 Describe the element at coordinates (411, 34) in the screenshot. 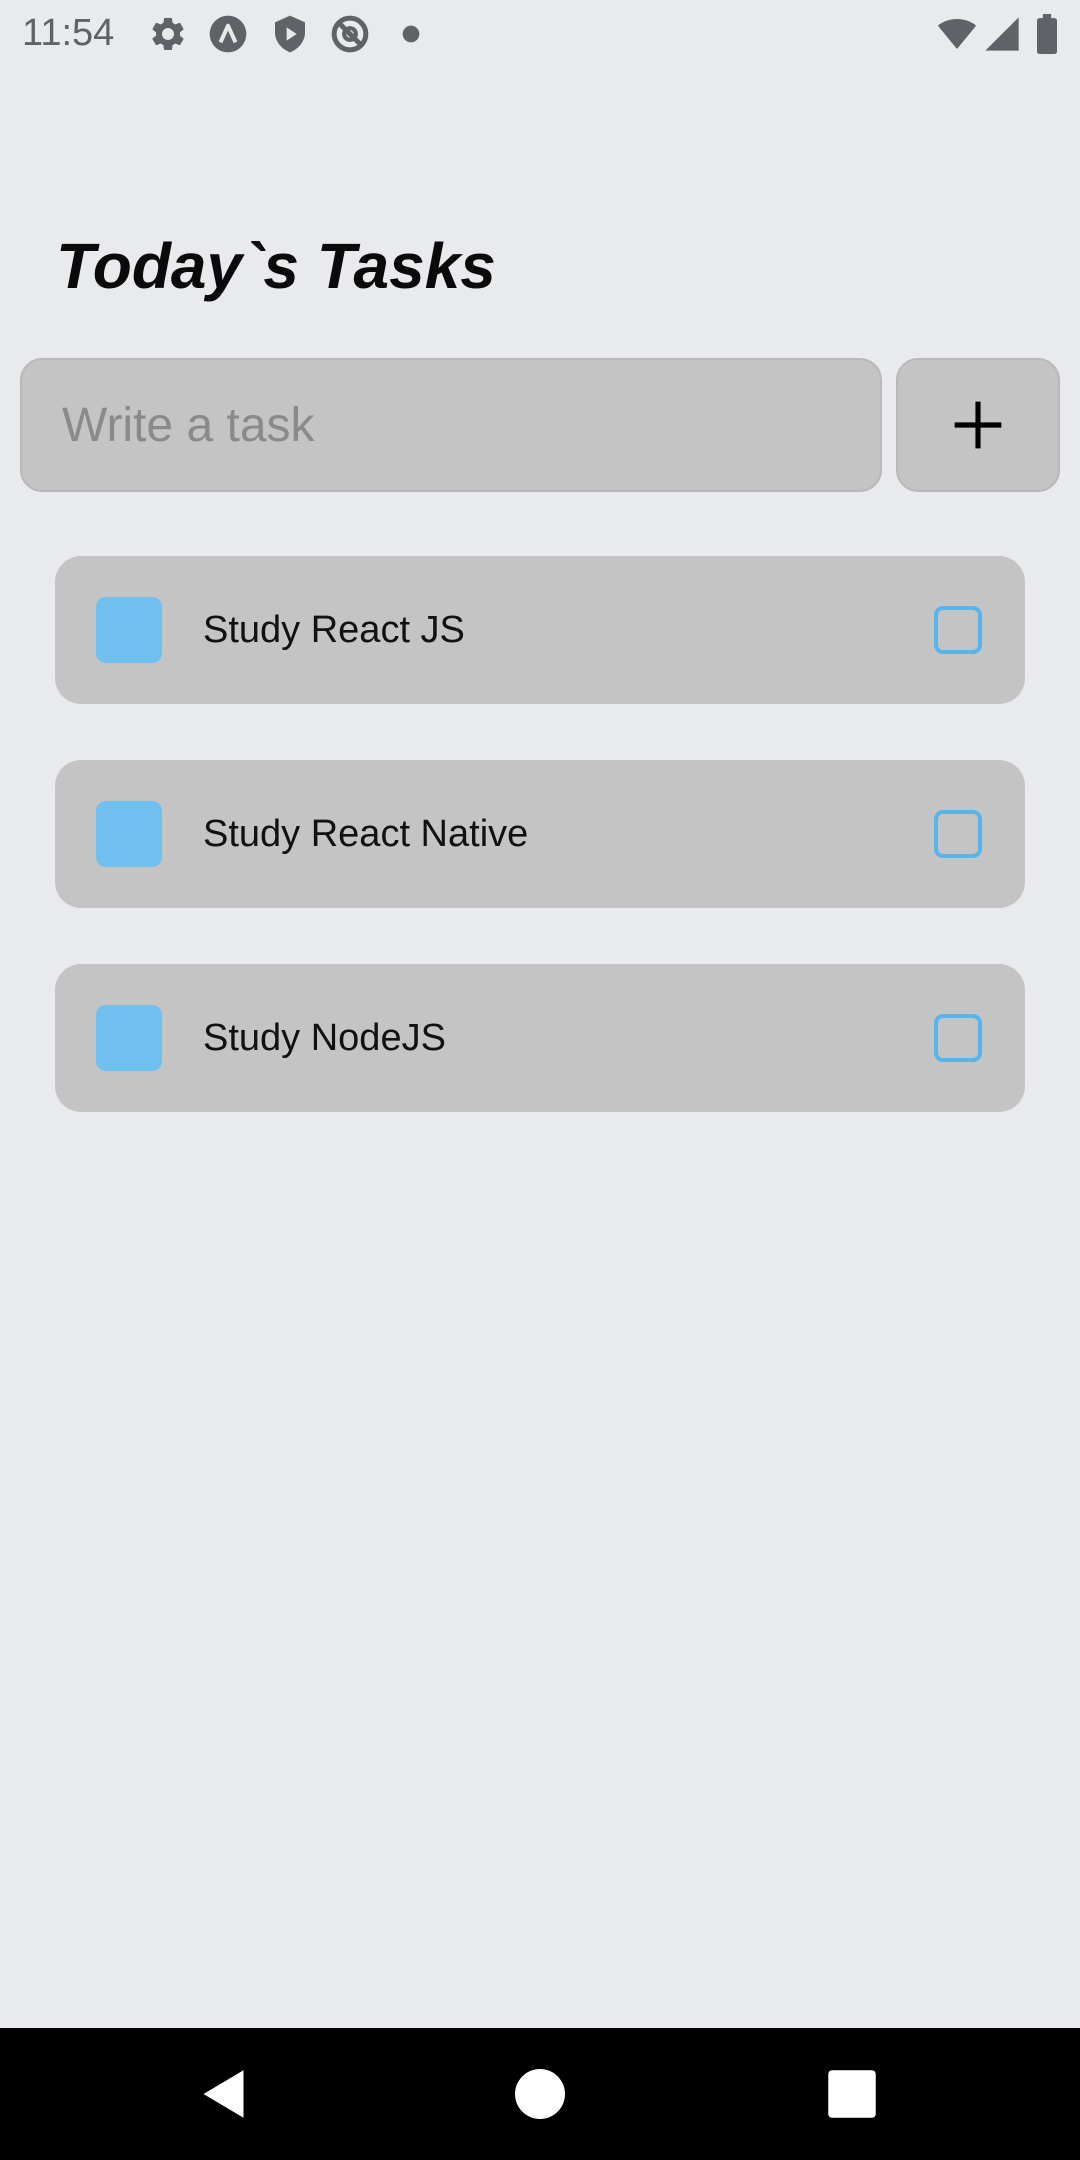

I see `dot-icon` at that location.